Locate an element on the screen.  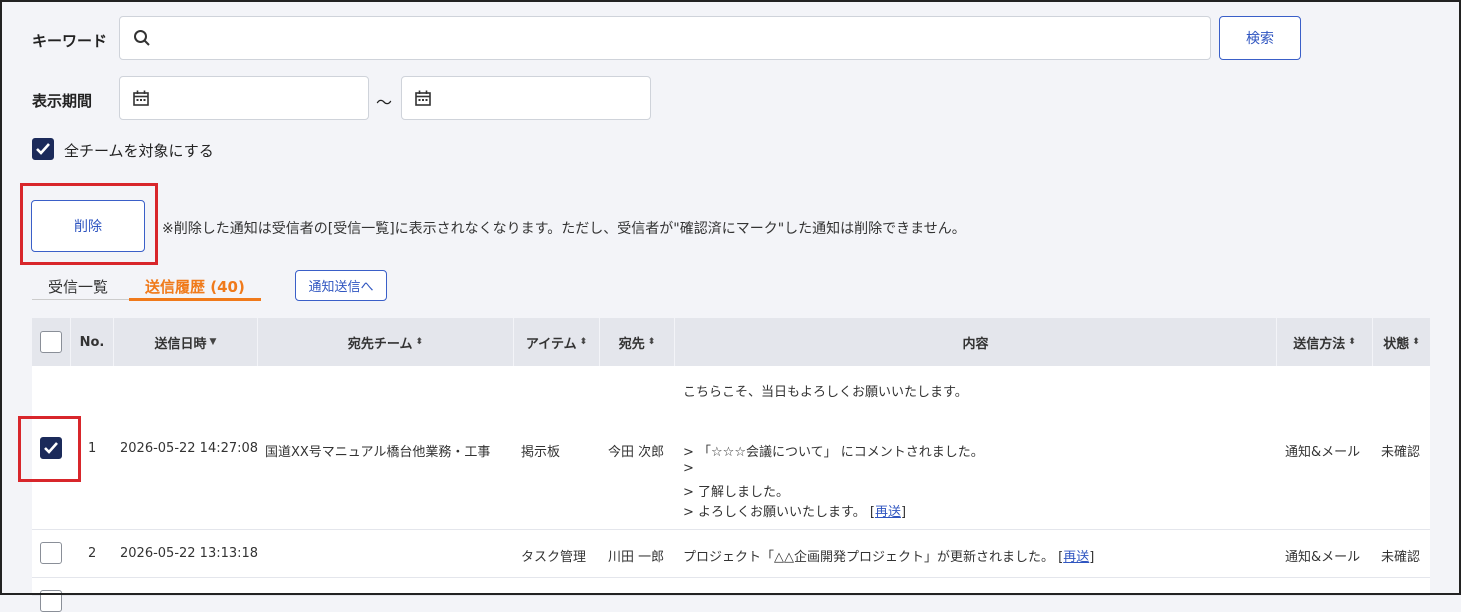
header-content-label: 内容 is located at coordinates (975, 344).